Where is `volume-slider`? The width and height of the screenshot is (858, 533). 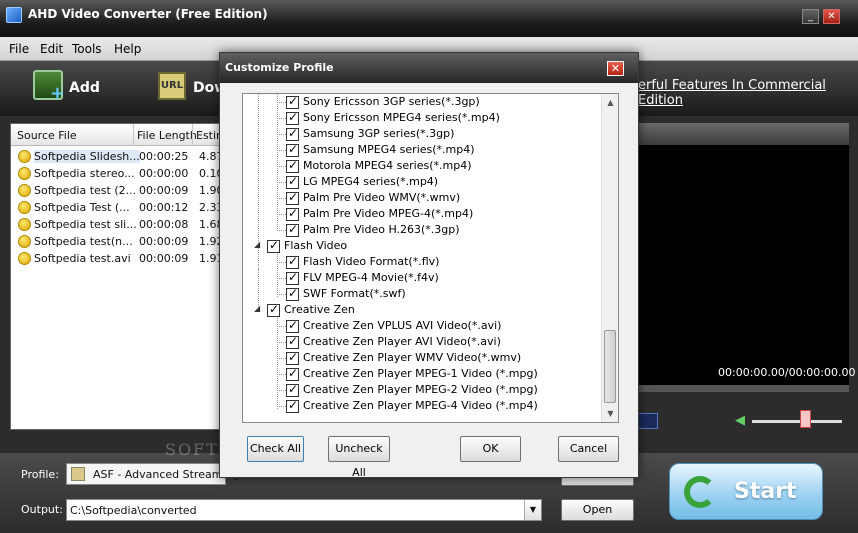
volume-slider is located at coordinates (797, 421).